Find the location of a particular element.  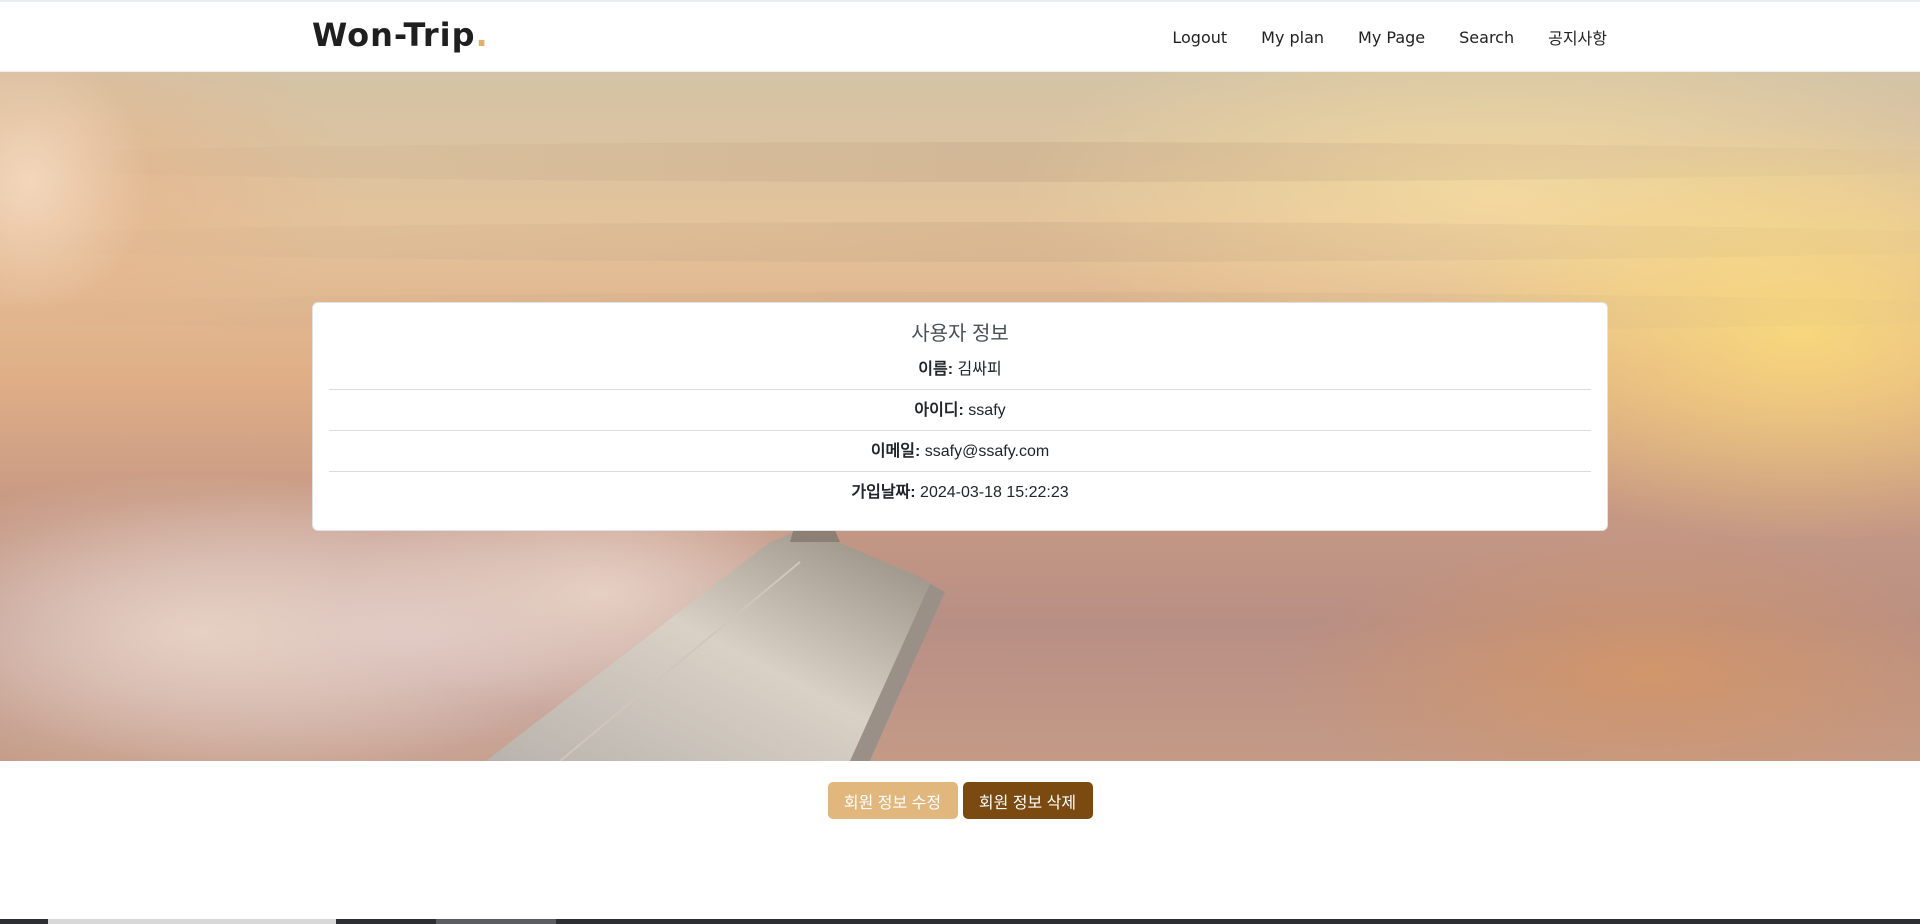

email-value: ssafy@ssafy.com is located at coordinates (987, 451).